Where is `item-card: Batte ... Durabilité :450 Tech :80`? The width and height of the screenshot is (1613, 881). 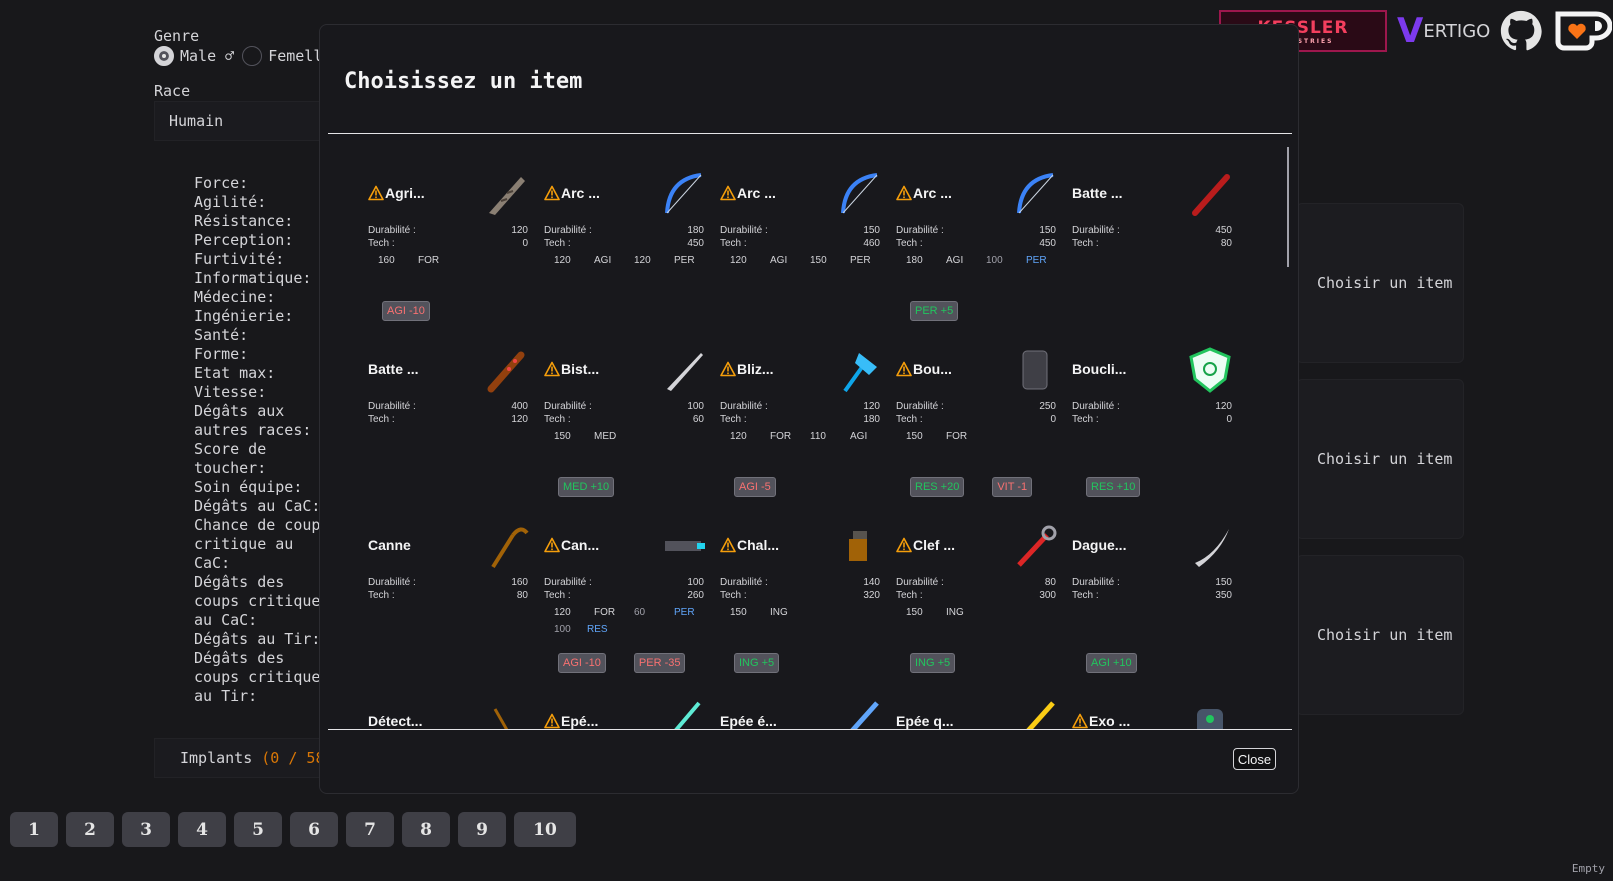 item-card: Batte ... Durabilité :450 Tech :80 is located at coordinates (1160, 235).